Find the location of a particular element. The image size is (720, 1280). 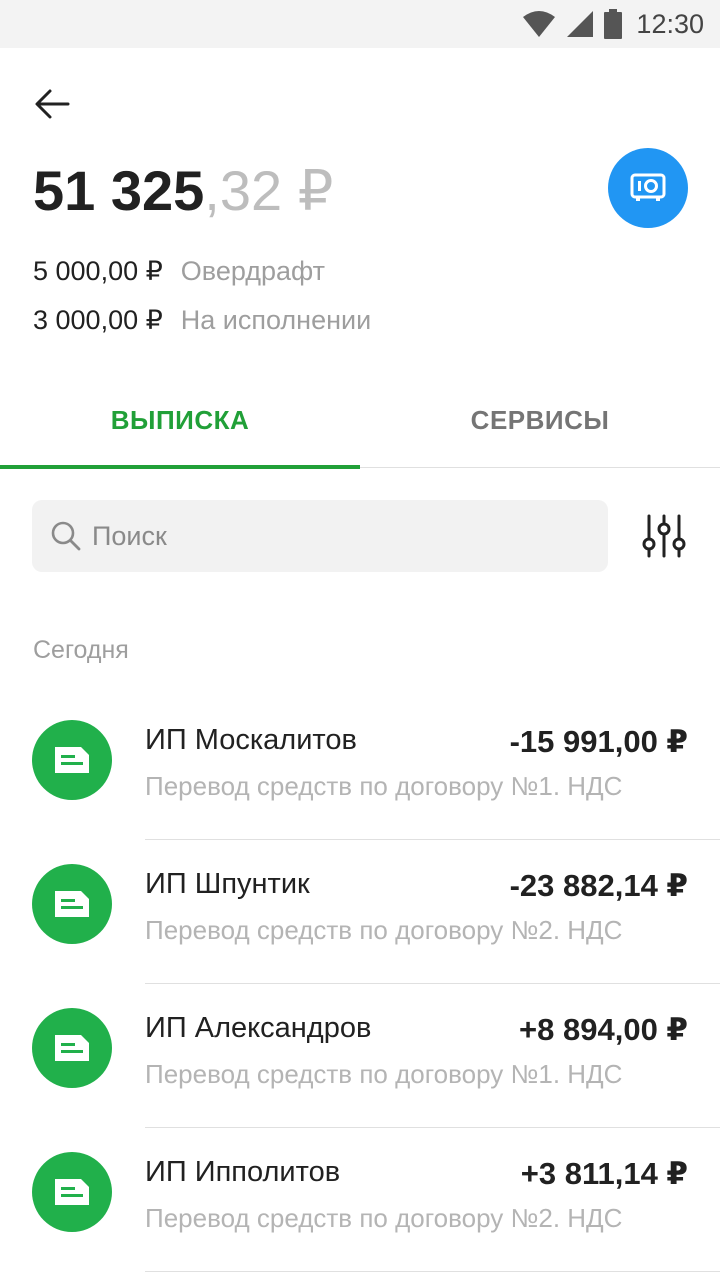

overdraft-amount: 5 000,00 ₽ is located at coordinates (98, 271).